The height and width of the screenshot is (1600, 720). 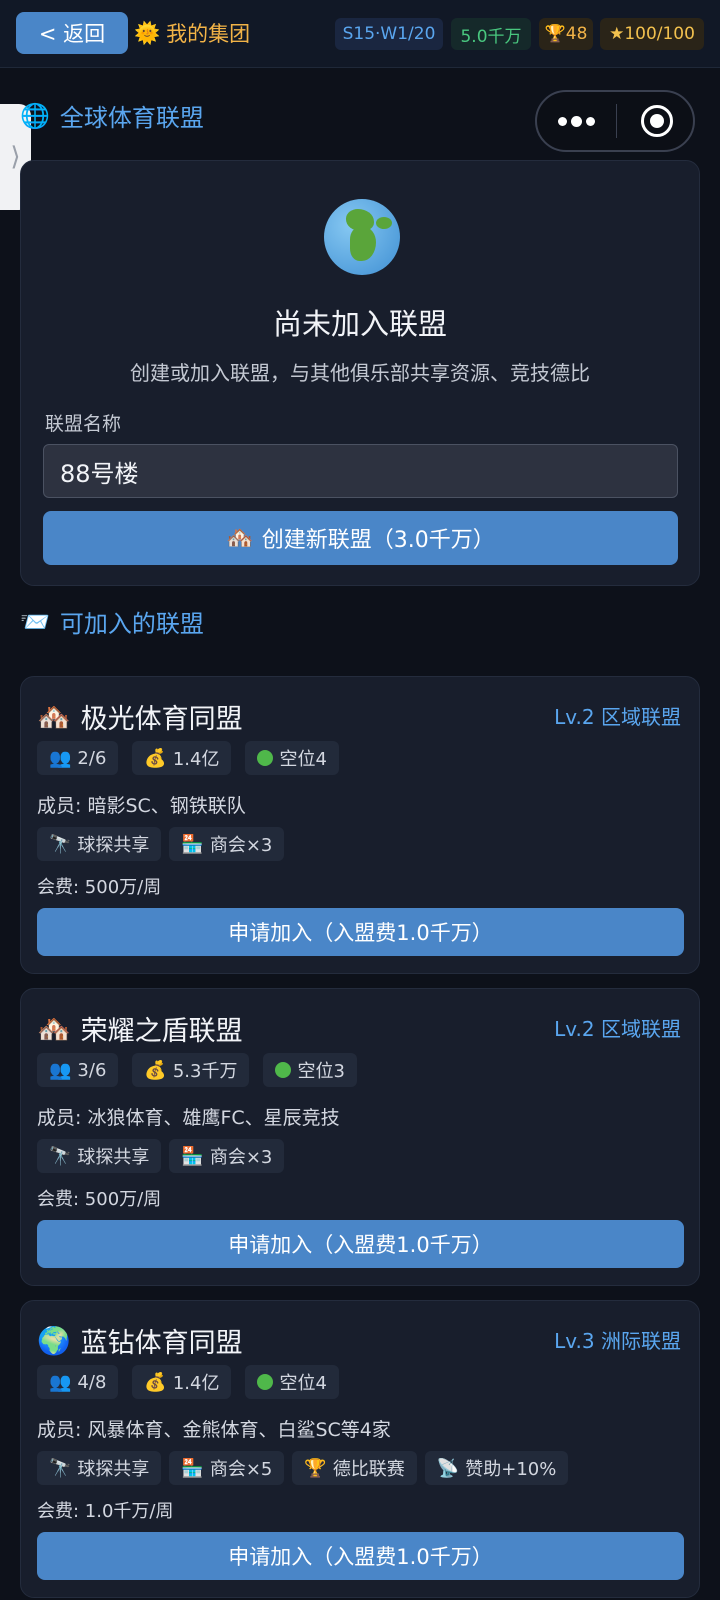 I want to click on star-chip: ★ 100/100, so click(x=652, y=34).